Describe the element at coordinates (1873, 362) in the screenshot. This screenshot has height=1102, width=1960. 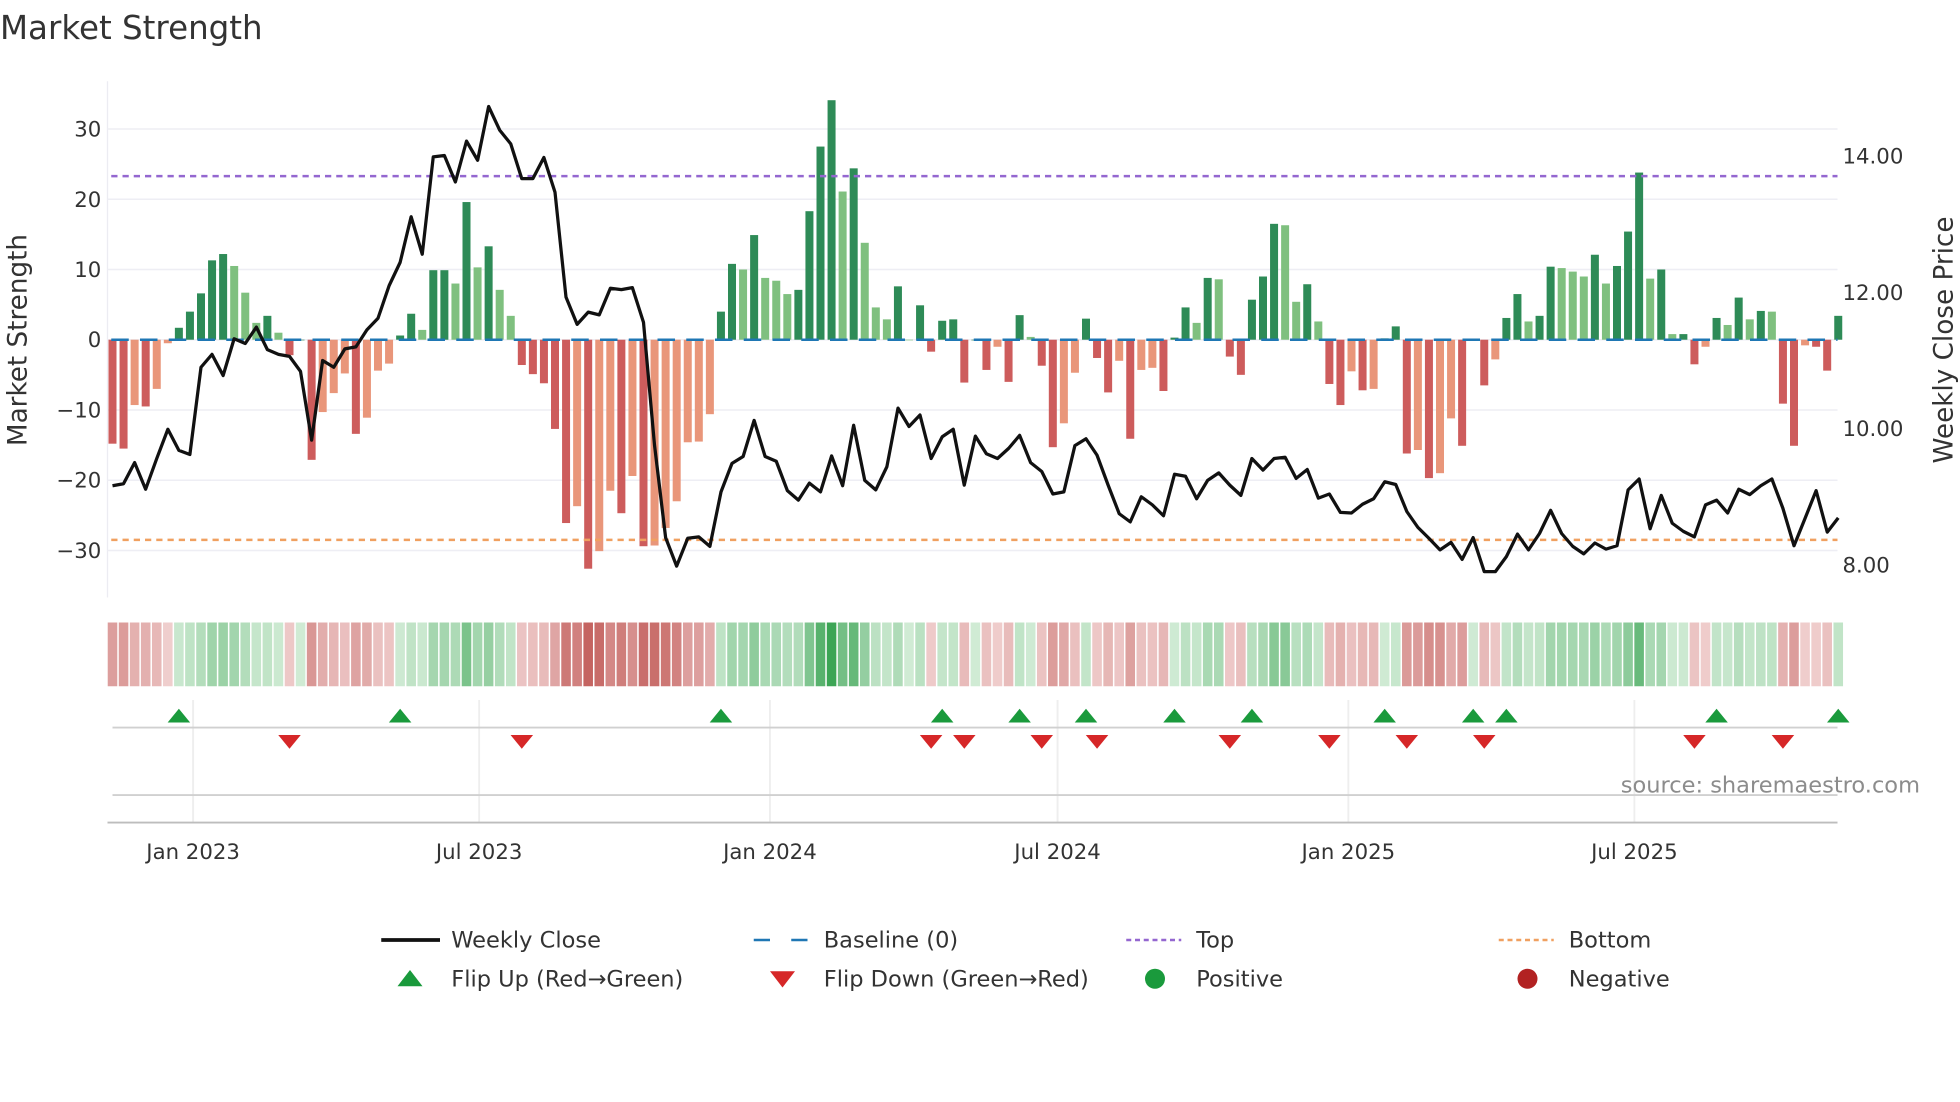
I see `right-axis-ticks: 14.00 12.00 10.00 8.00` at that location.